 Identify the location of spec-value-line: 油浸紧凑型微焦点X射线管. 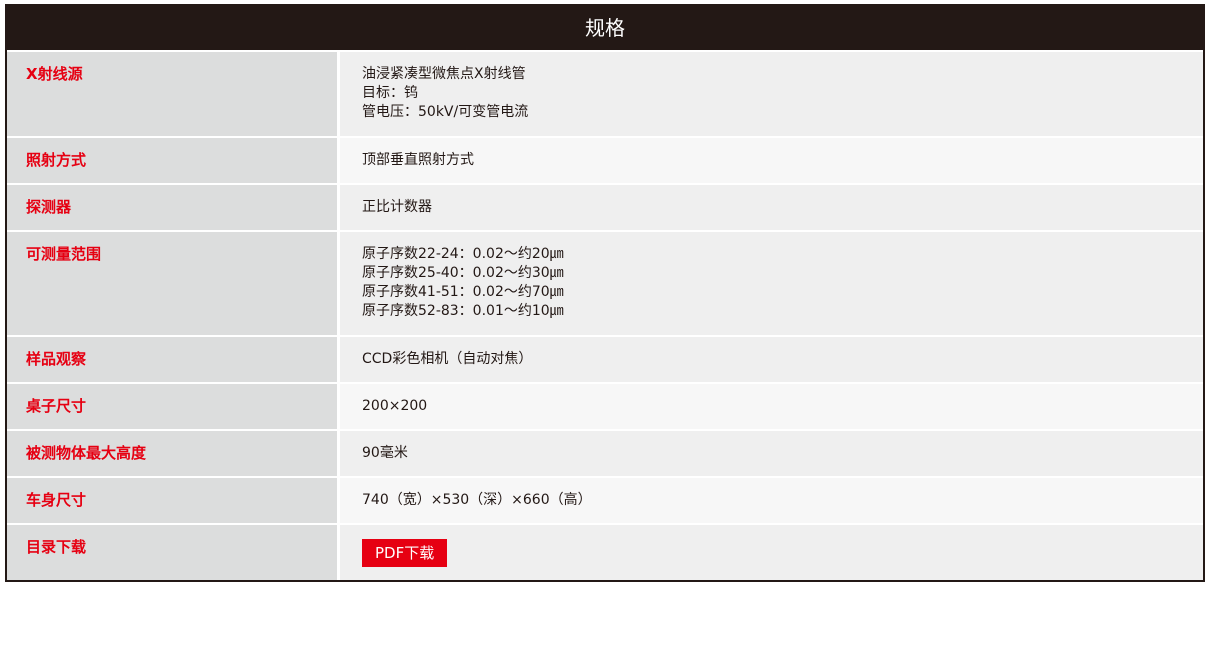
(444, 74).